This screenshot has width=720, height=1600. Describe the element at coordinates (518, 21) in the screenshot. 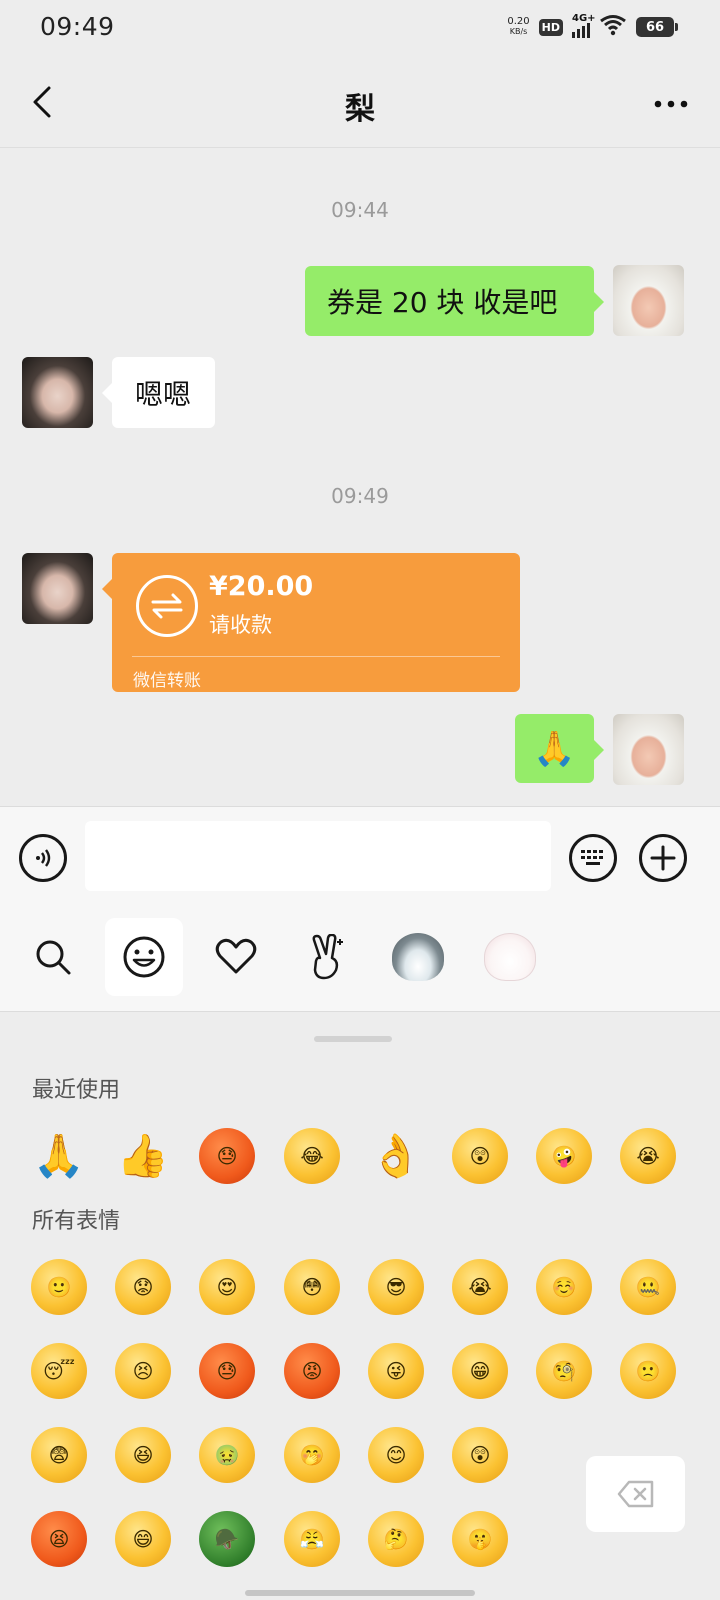

I see `net-speed-value: 0.20` at that location.